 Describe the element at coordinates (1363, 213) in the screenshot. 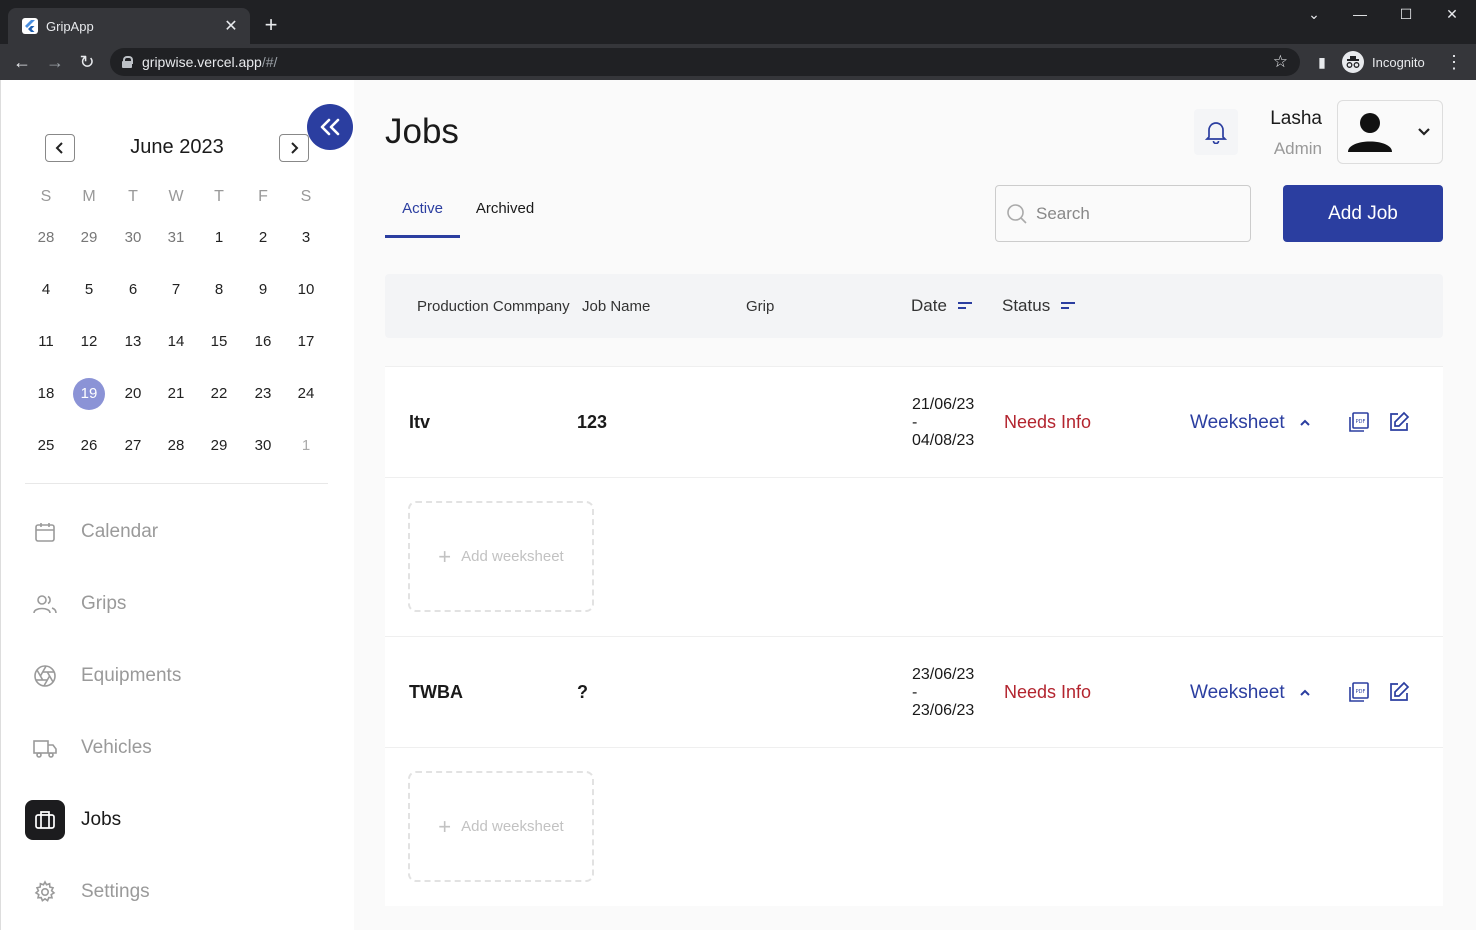

I see `add-job-button: Add Job` at that location.